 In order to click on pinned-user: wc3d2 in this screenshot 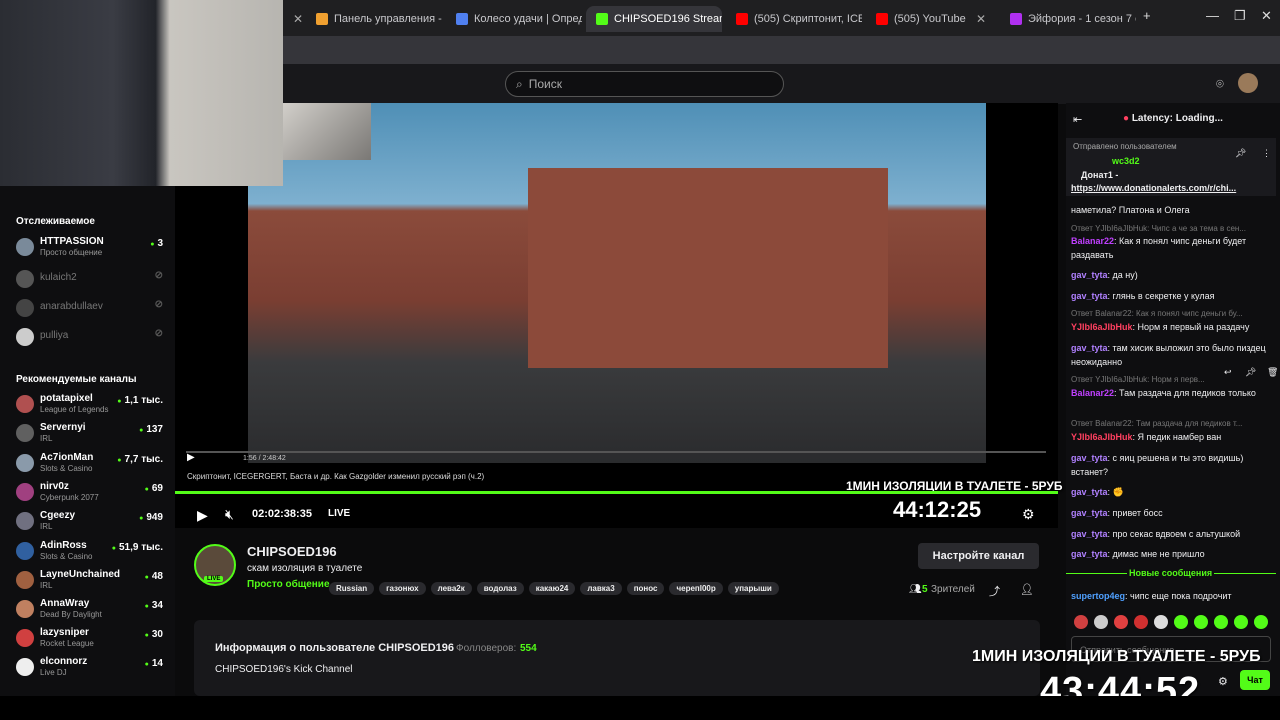, I will do `click(1126, 161)`.